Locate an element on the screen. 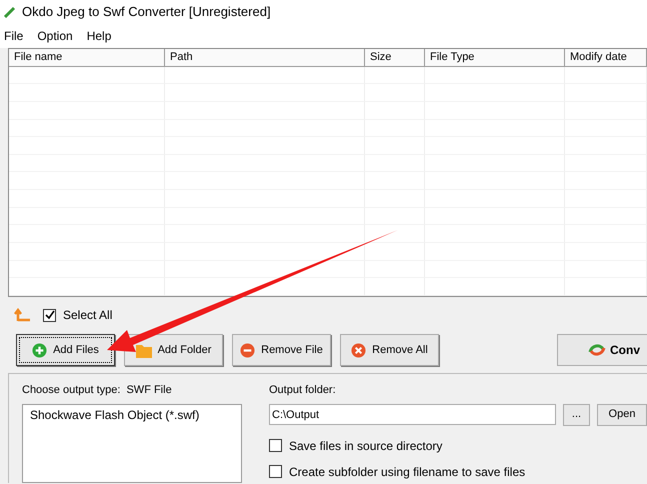 This screenshot has height=484, width=647. option-label: Create subfolder using filename to save files is located at coordinates (407, 472).